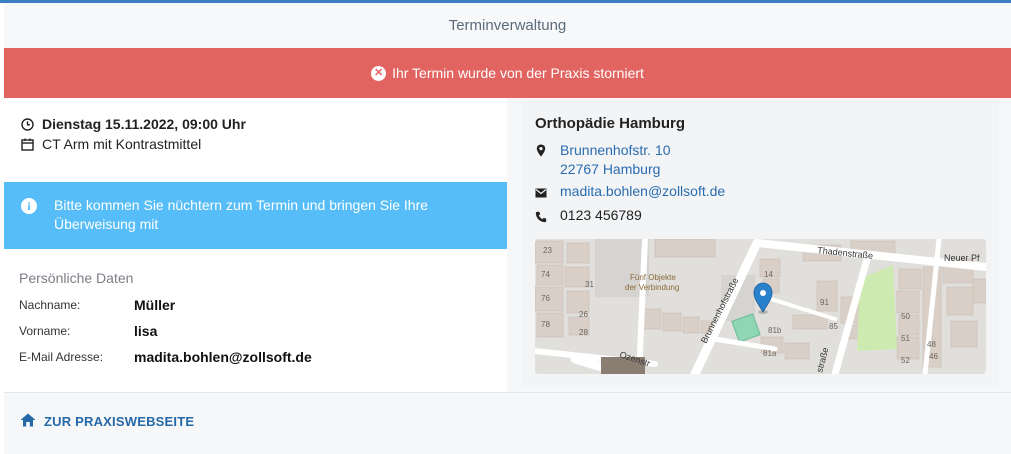 This screenshot has height=454, width=1011. What do you see at coordinates (905, 338) in the screenshot?
I see `svg-text: 51` at bounding box center [905, 338].